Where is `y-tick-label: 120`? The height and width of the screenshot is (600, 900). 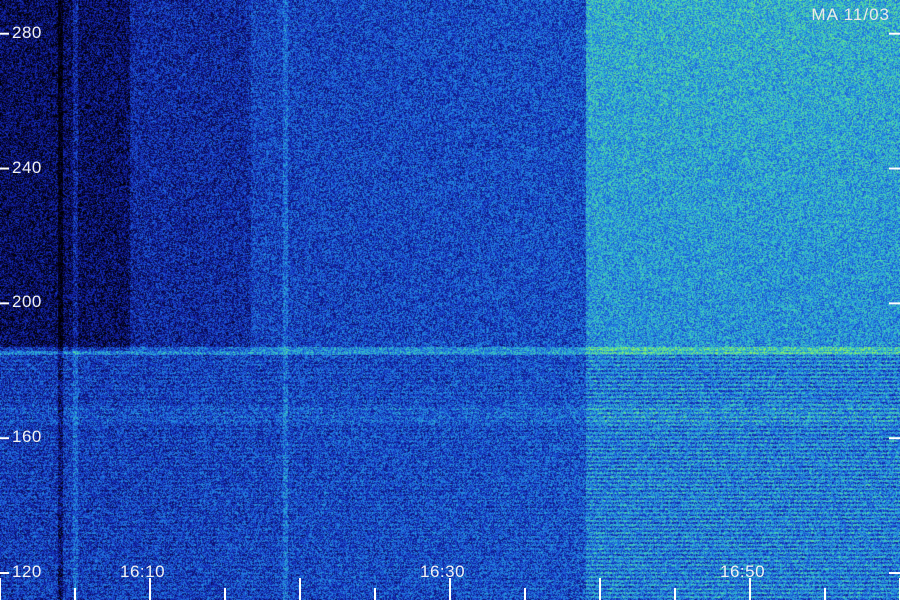 y-tick-label: 120 is located at coordinates (27, 572).